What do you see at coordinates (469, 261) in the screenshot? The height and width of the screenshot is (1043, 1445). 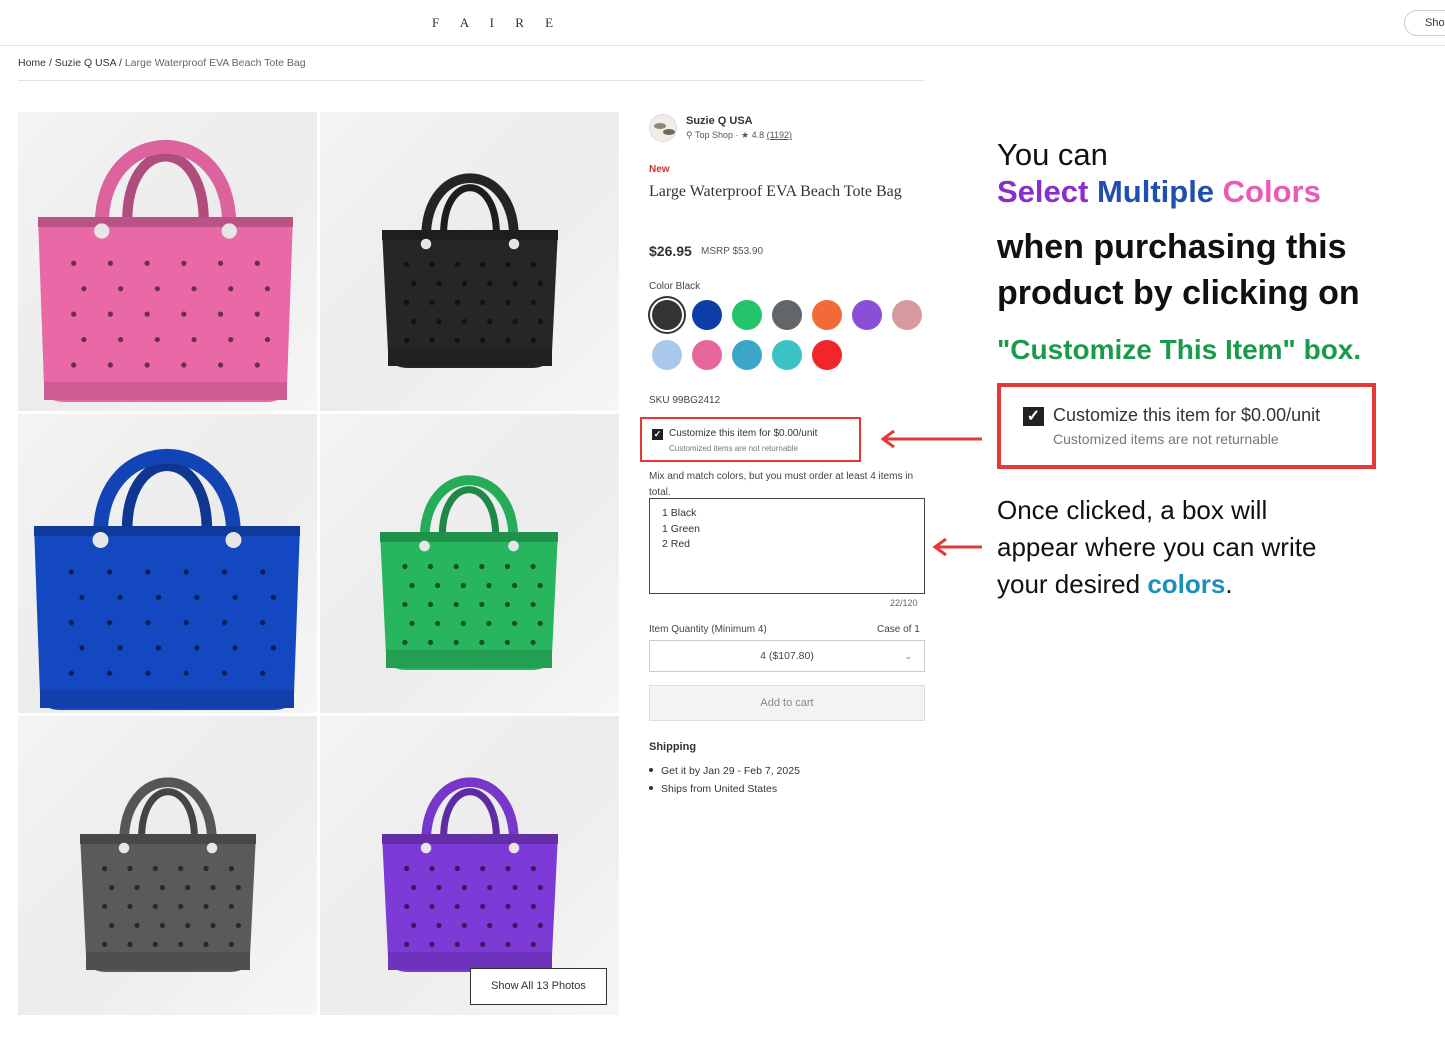 I see `product-photo-black` at bounding box center [469, 261].